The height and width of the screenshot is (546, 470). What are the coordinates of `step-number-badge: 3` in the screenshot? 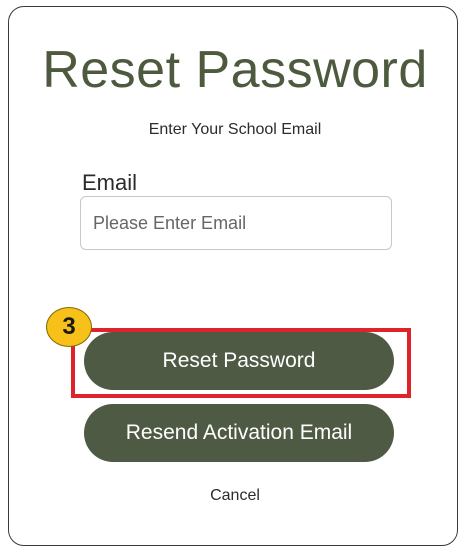 It's located at (69, 327).